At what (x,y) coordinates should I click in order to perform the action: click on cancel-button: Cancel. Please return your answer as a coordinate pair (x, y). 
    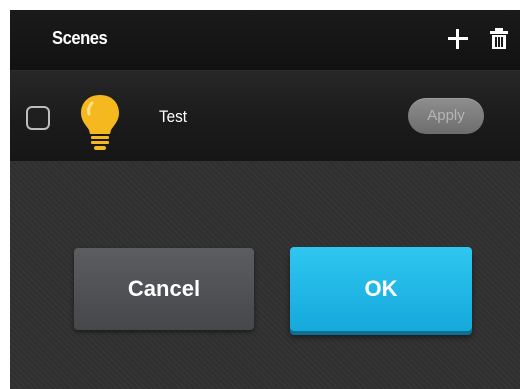
    Looking at the image, I should click on (164, 289).